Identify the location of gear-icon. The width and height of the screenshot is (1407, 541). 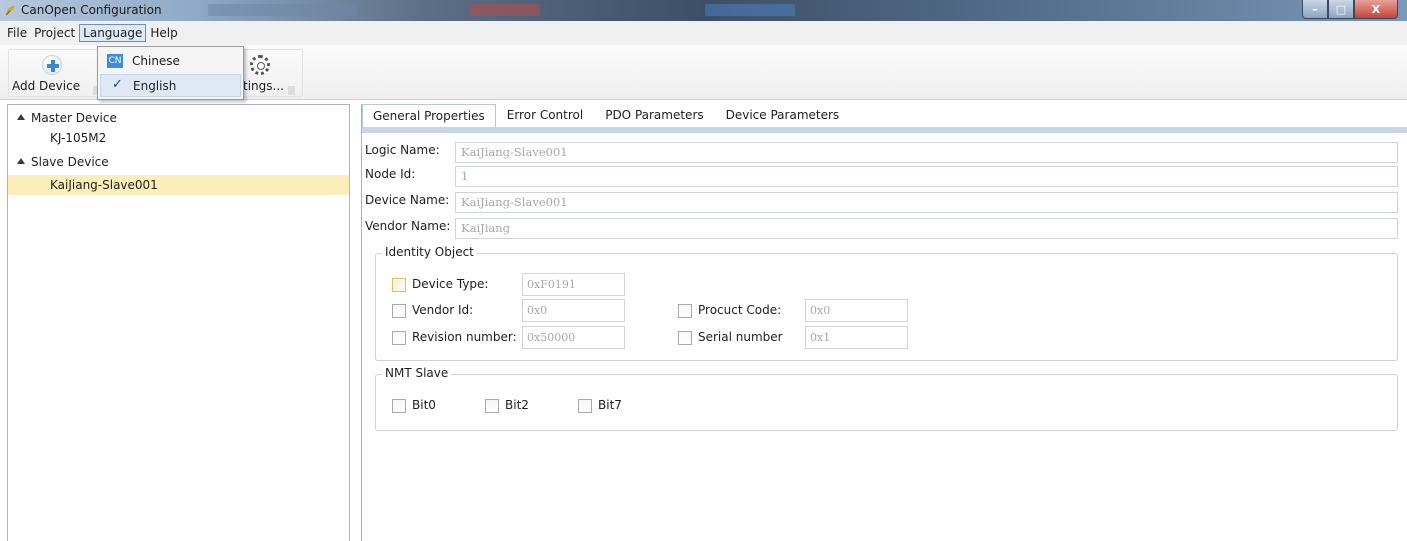
(260, 65).